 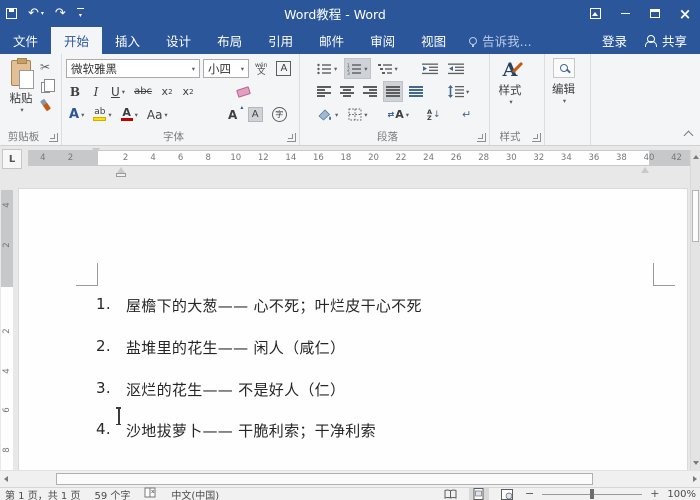 What do you see at coordinates (279, 114) in the screenshot?
I see `enclose-characters-button: 字` at bounding box center [279, 114].